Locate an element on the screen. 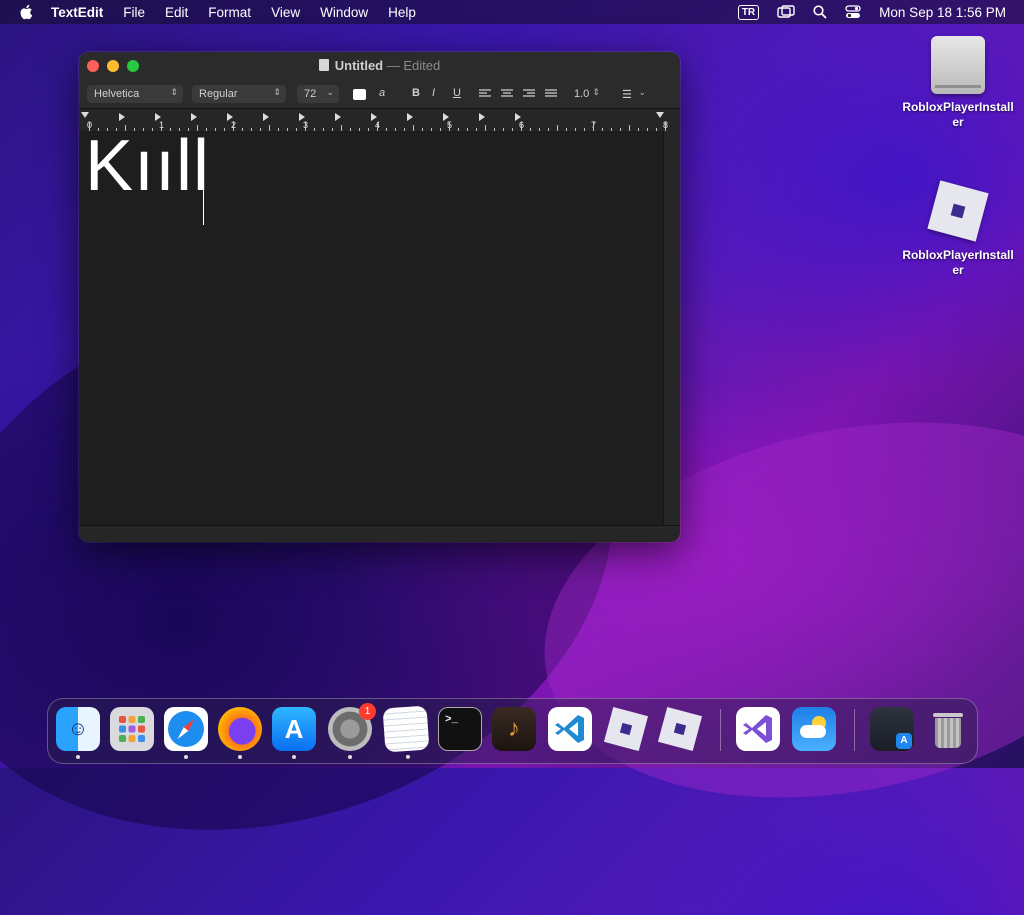  dock-divider is located at coordinates (854, 730).